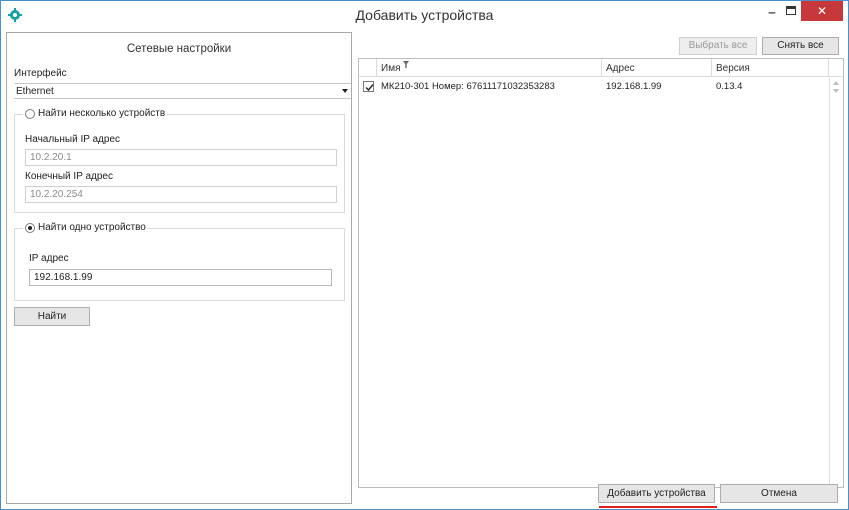  Describe the element at coordinates (791, 10) in the screenshot. I see `maximize-button` at that location.